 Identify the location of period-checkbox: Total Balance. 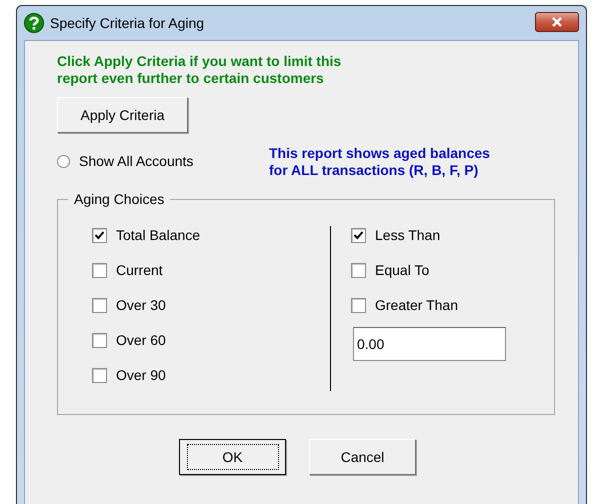
(211, 235).